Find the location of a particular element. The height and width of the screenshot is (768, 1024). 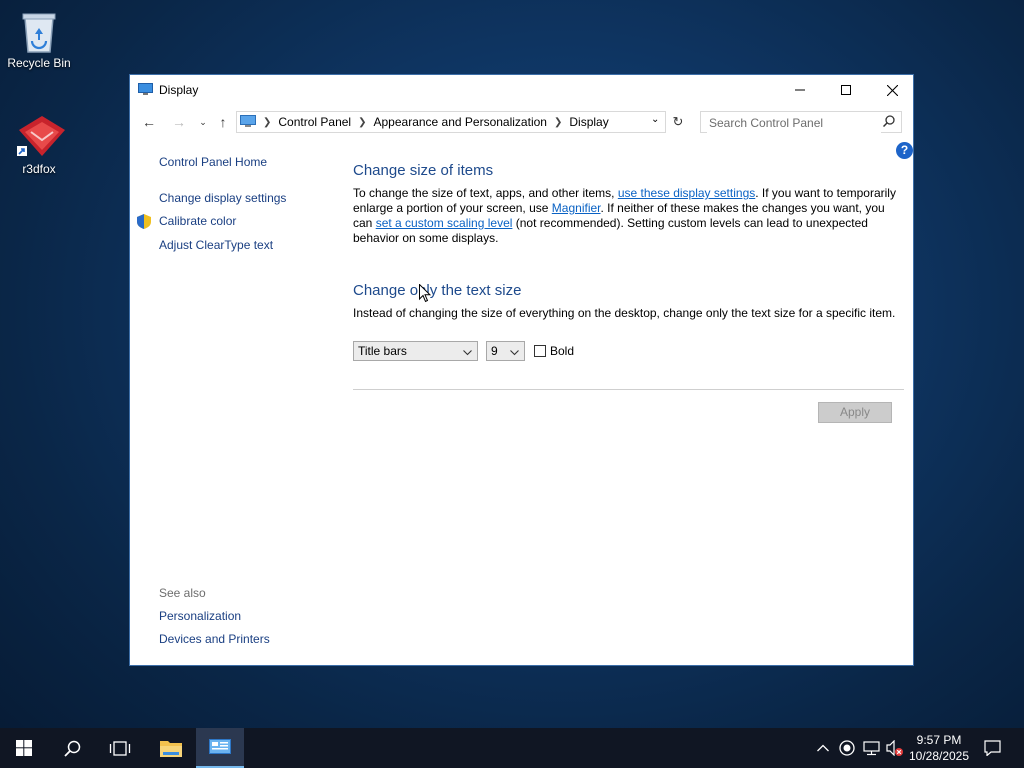

recent-locations-button: ⌄ is located at coordinates (203, 122).